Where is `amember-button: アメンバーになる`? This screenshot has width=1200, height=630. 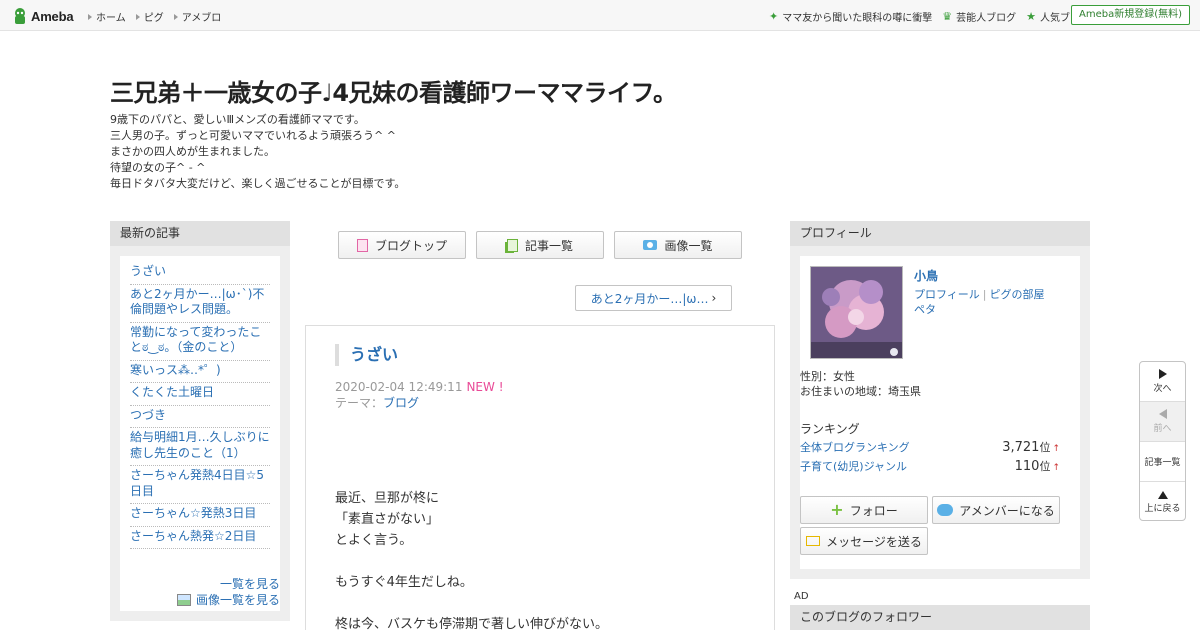 amember-button: アメンバーになる is located at coordinates (996, 510).